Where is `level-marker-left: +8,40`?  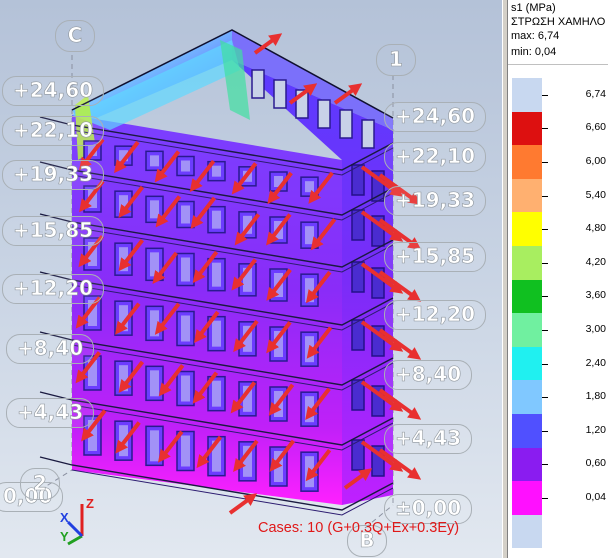
level-marker-left: +8,40 is located at coordinates (50, 349).